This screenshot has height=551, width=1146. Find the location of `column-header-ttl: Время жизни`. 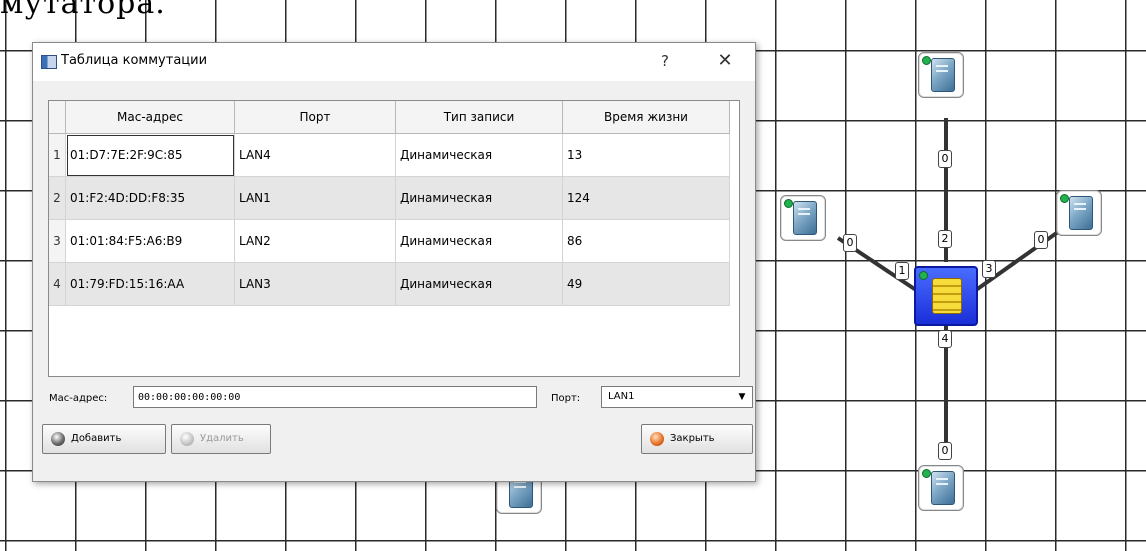

column-header-ttl: Время жизни is located at coordinates (646, 117).